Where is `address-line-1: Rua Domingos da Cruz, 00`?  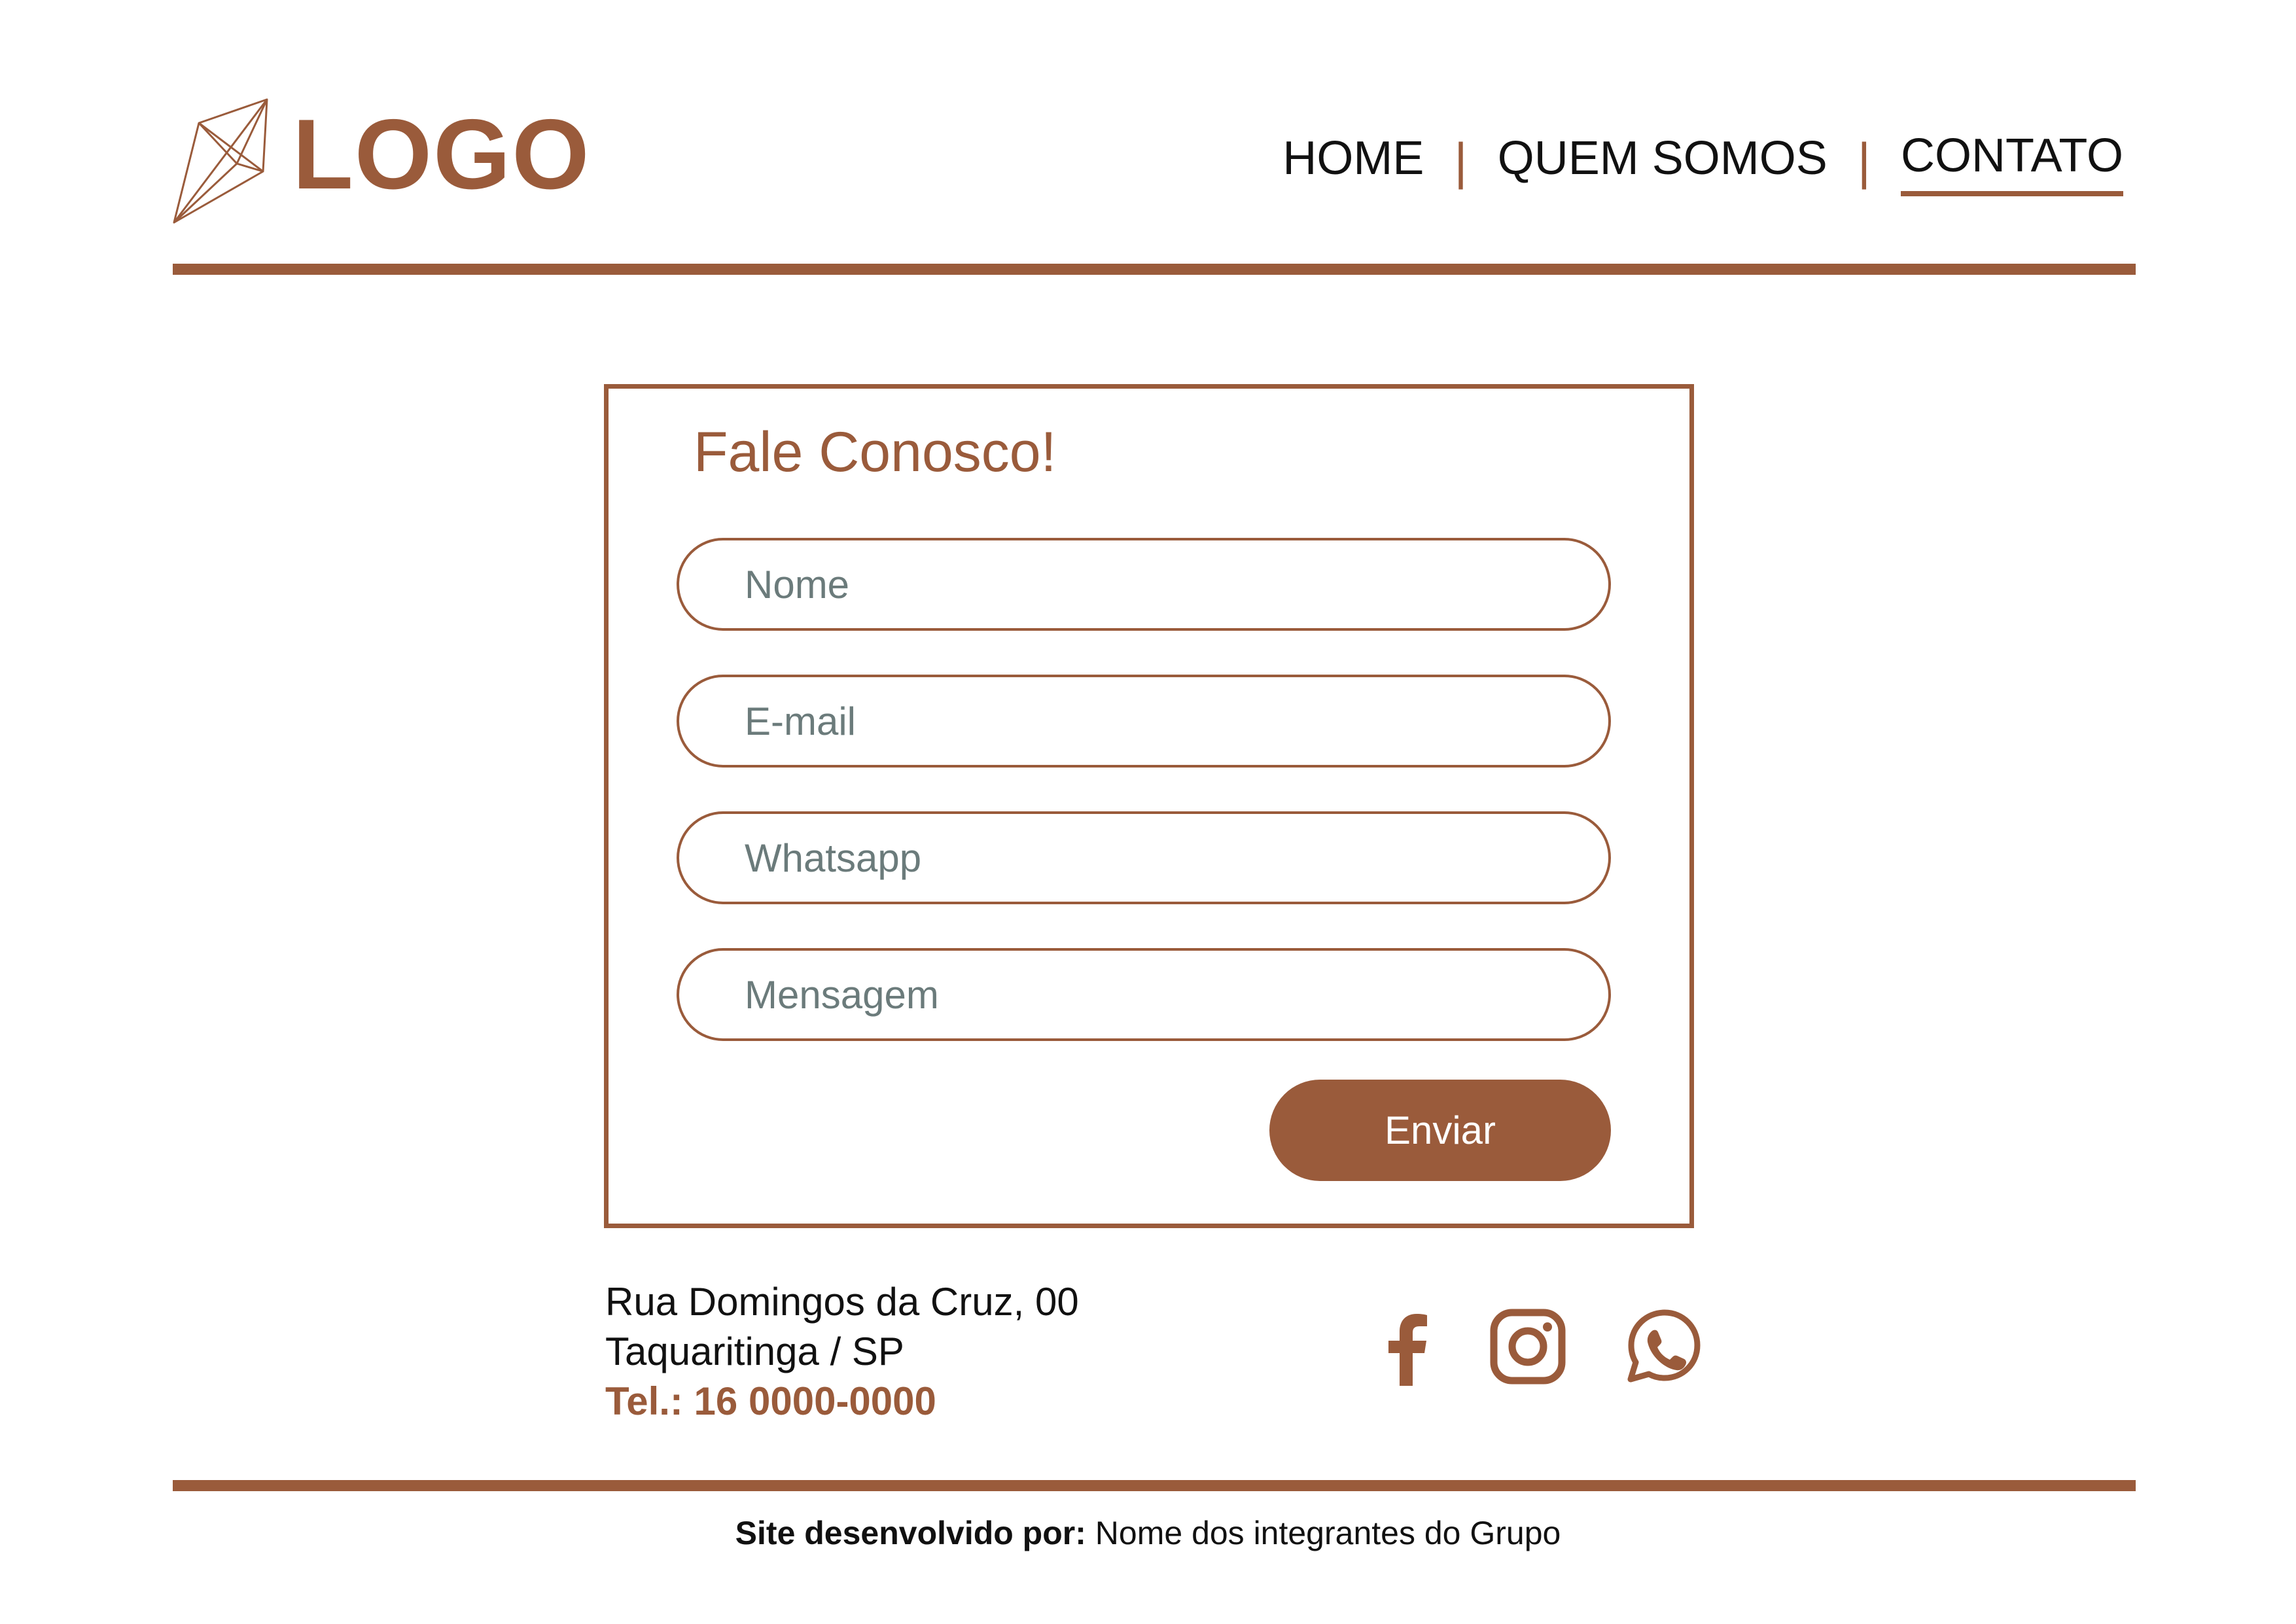
address-line-1: Rua Domingos da Cruz, 00 is located at coordinates (842, 1302).